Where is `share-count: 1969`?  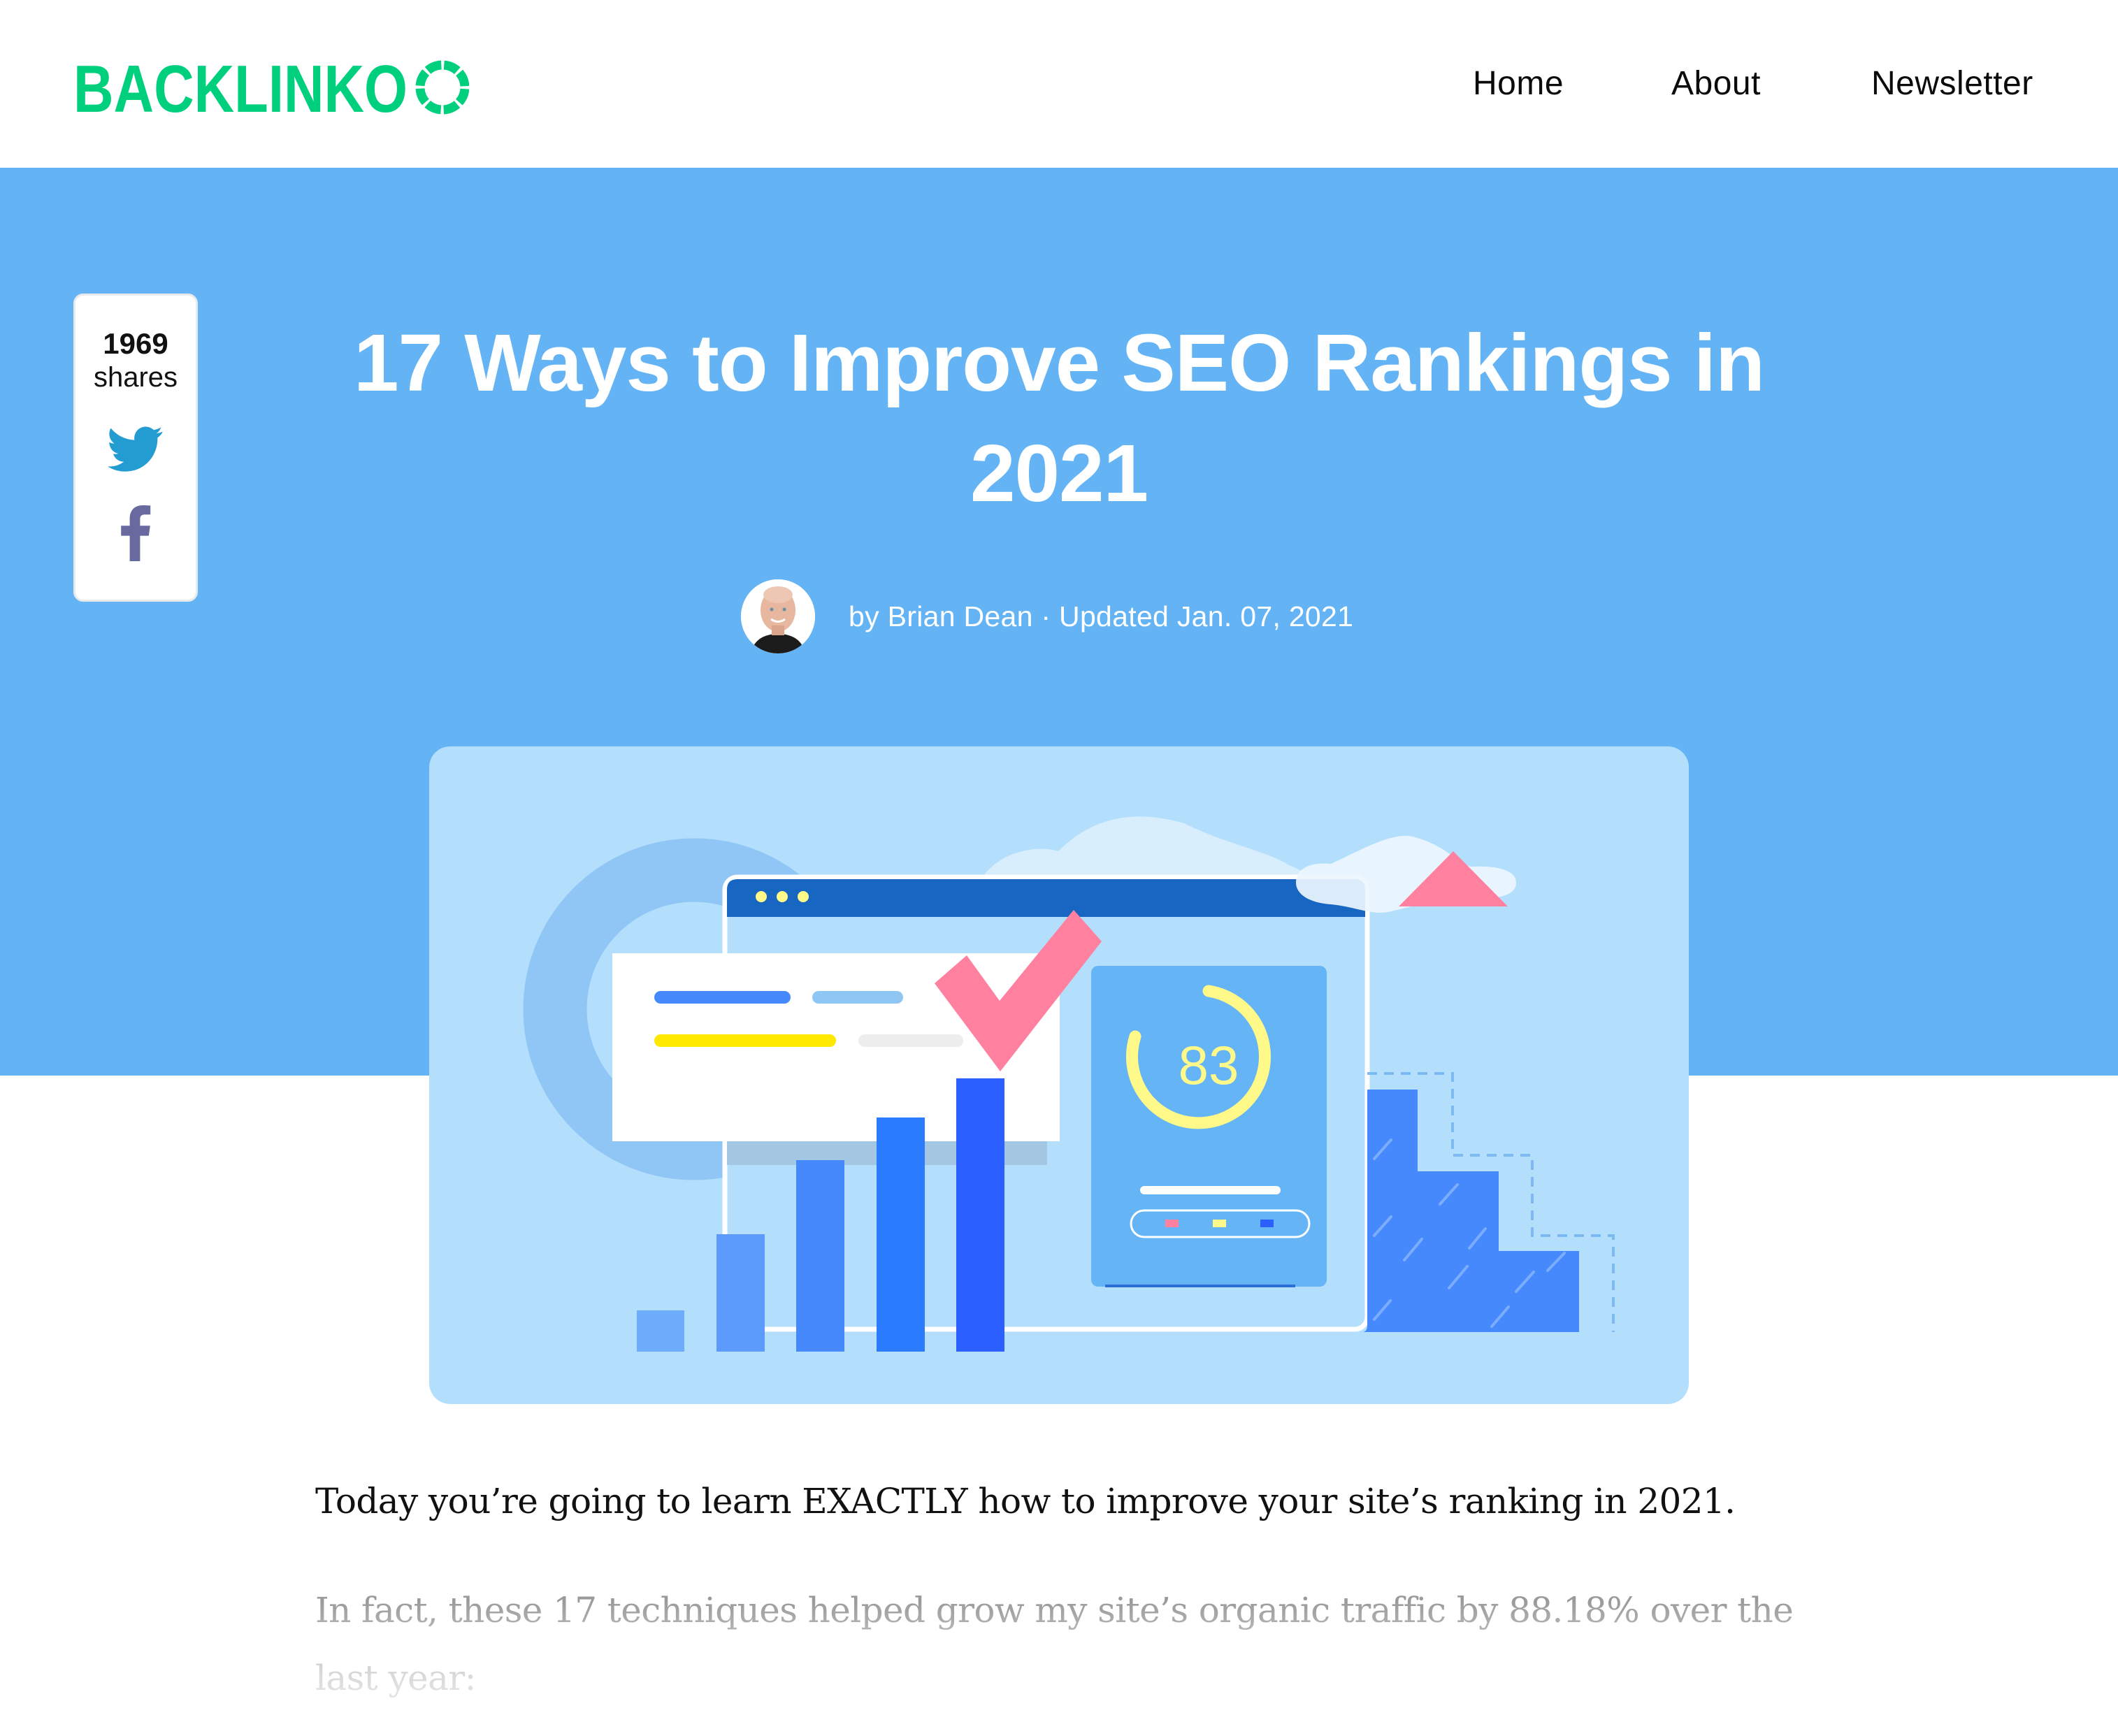
share-count: 1969 is located at coordinates (135, 343).